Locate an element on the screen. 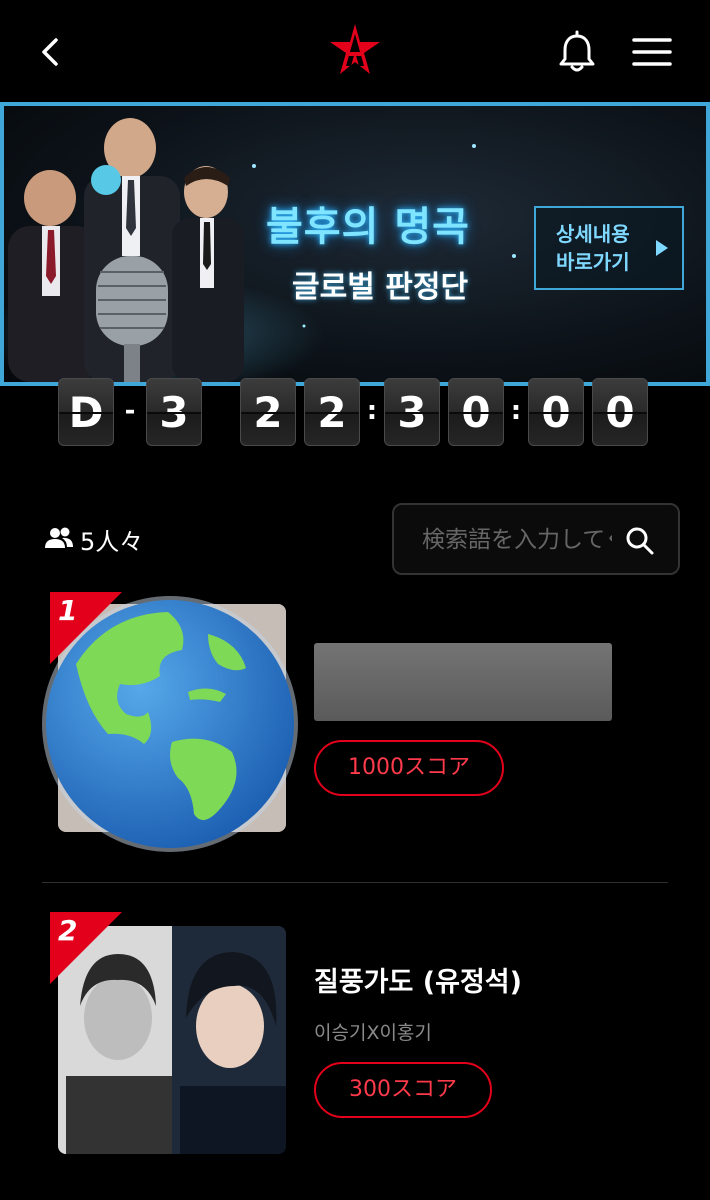  countdown-timer: D - 3 2 2 : 3 0 : 0 0 is located at coordinates (358, 413).